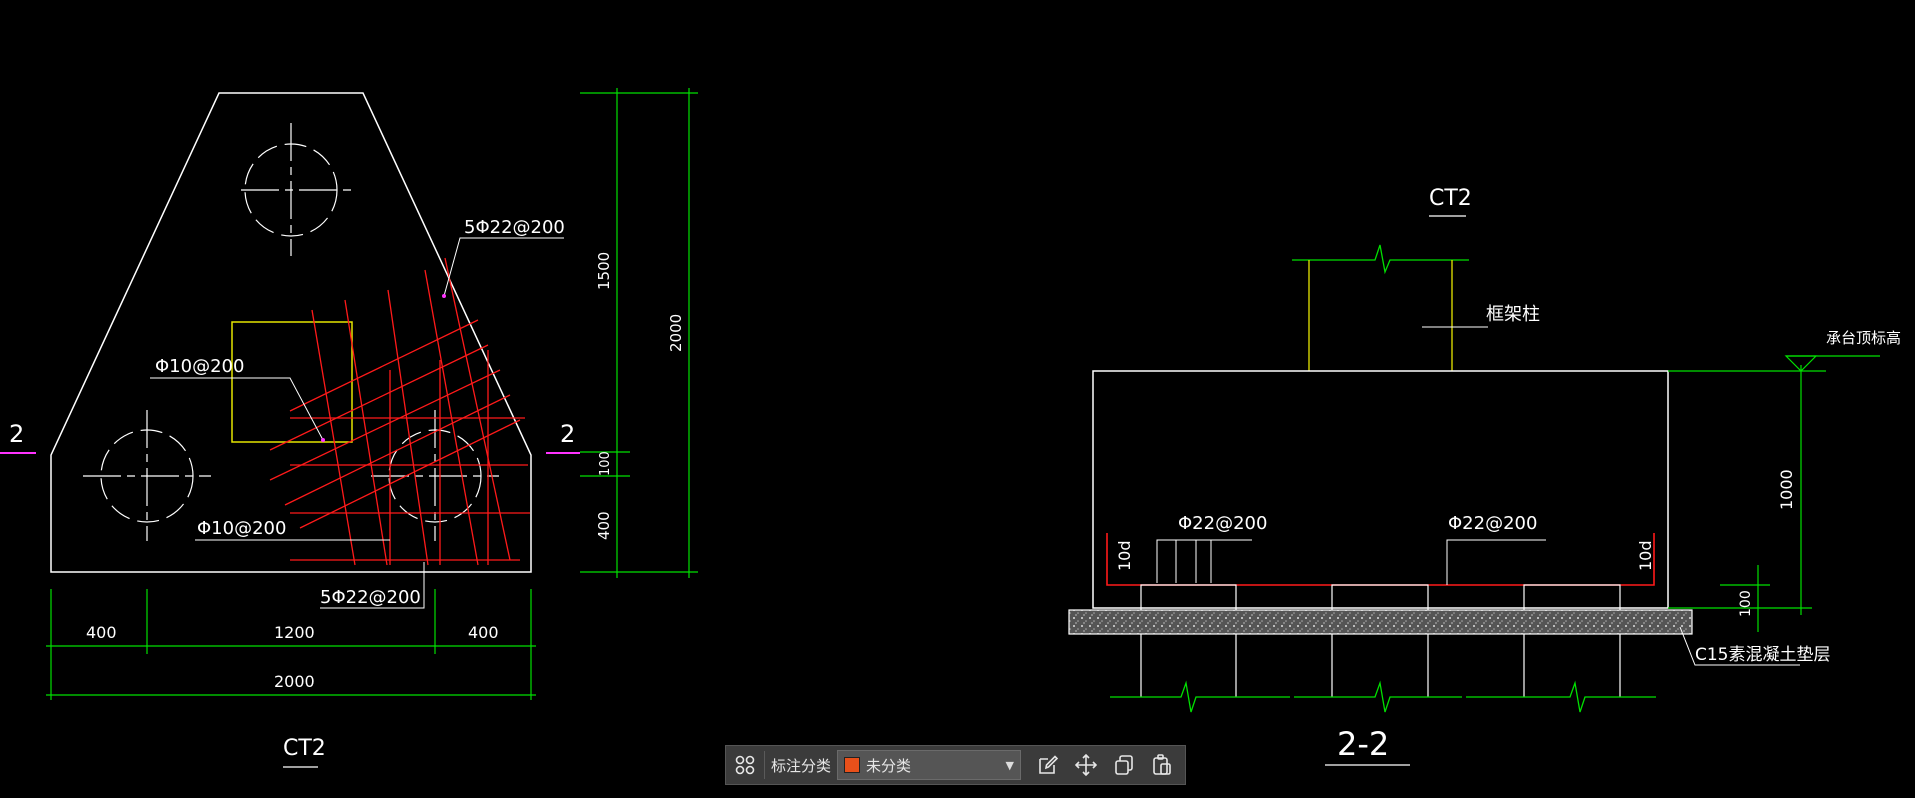  Describe the element at coordinates (483, 632) in the screenshot. I see `dim-bottom-3: 400` at that location.